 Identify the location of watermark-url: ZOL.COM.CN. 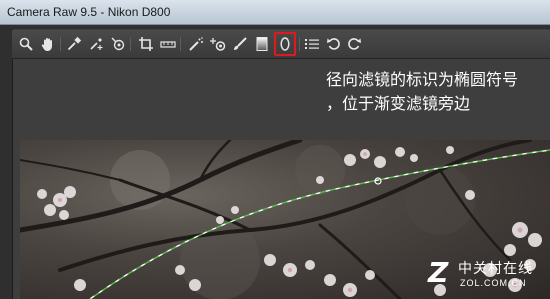
(493, 283).